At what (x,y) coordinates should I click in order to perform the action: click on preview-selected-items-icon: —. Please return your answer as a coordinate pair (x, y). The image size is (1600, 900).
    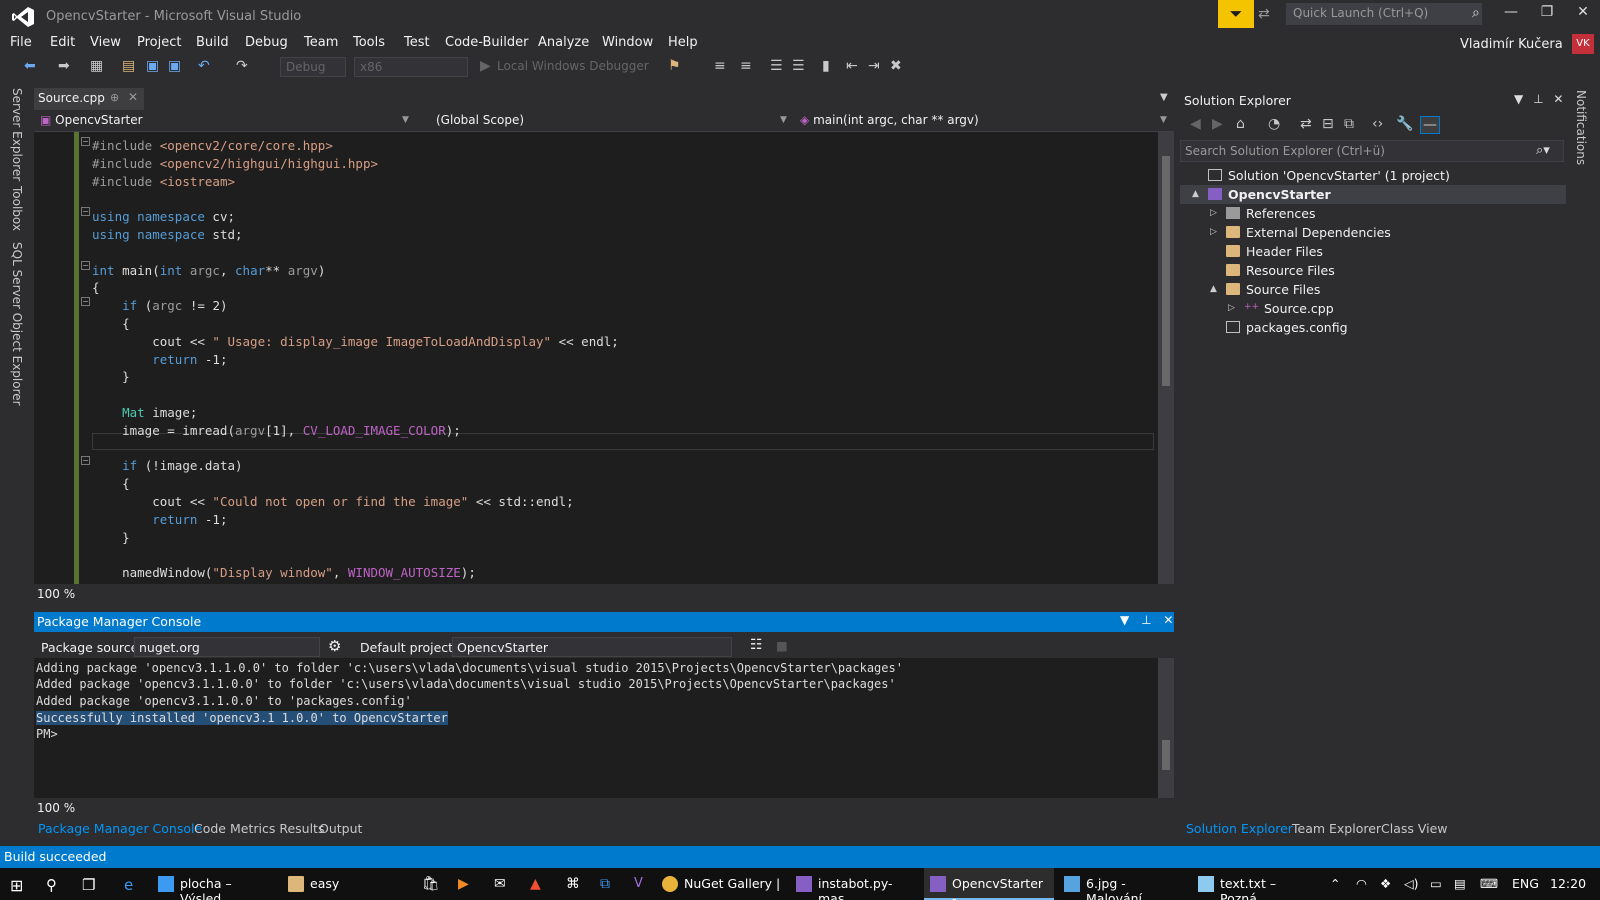
    Looking at the image, I should click on (1430, 125).